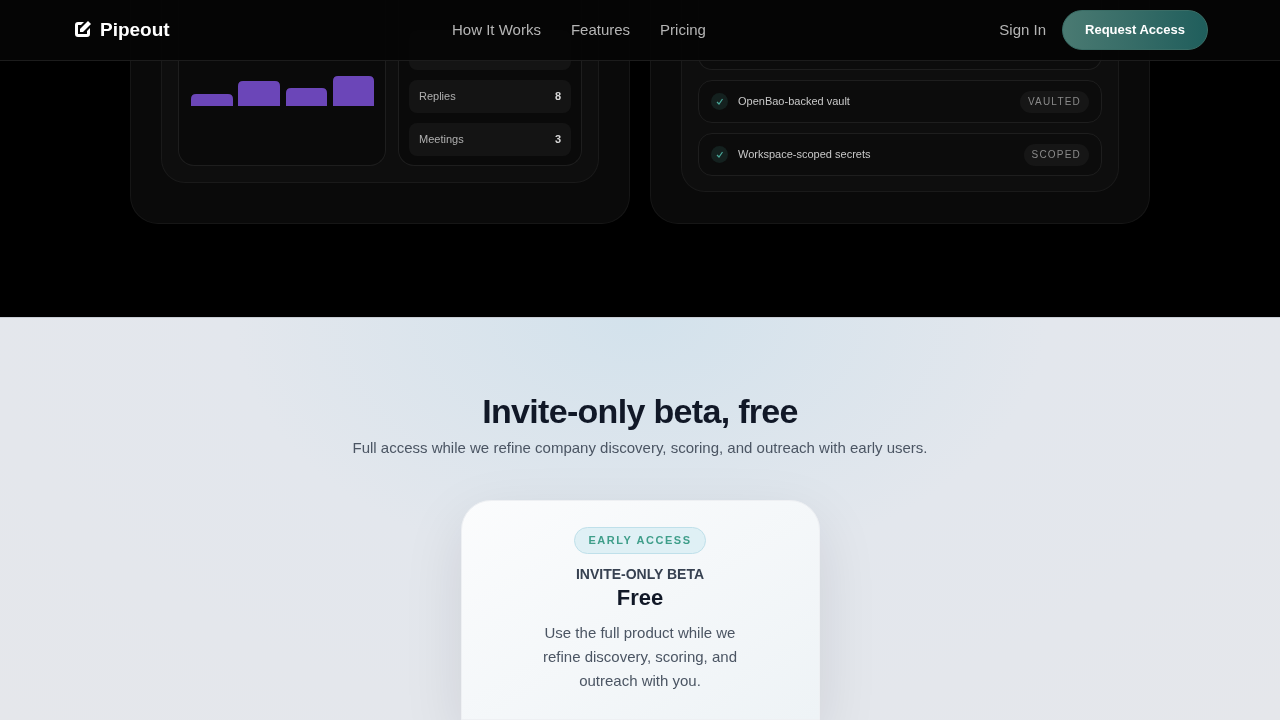 The height and width of the screenshot is (720, 1280). I want to click on logo-icon, so click(82, 30).